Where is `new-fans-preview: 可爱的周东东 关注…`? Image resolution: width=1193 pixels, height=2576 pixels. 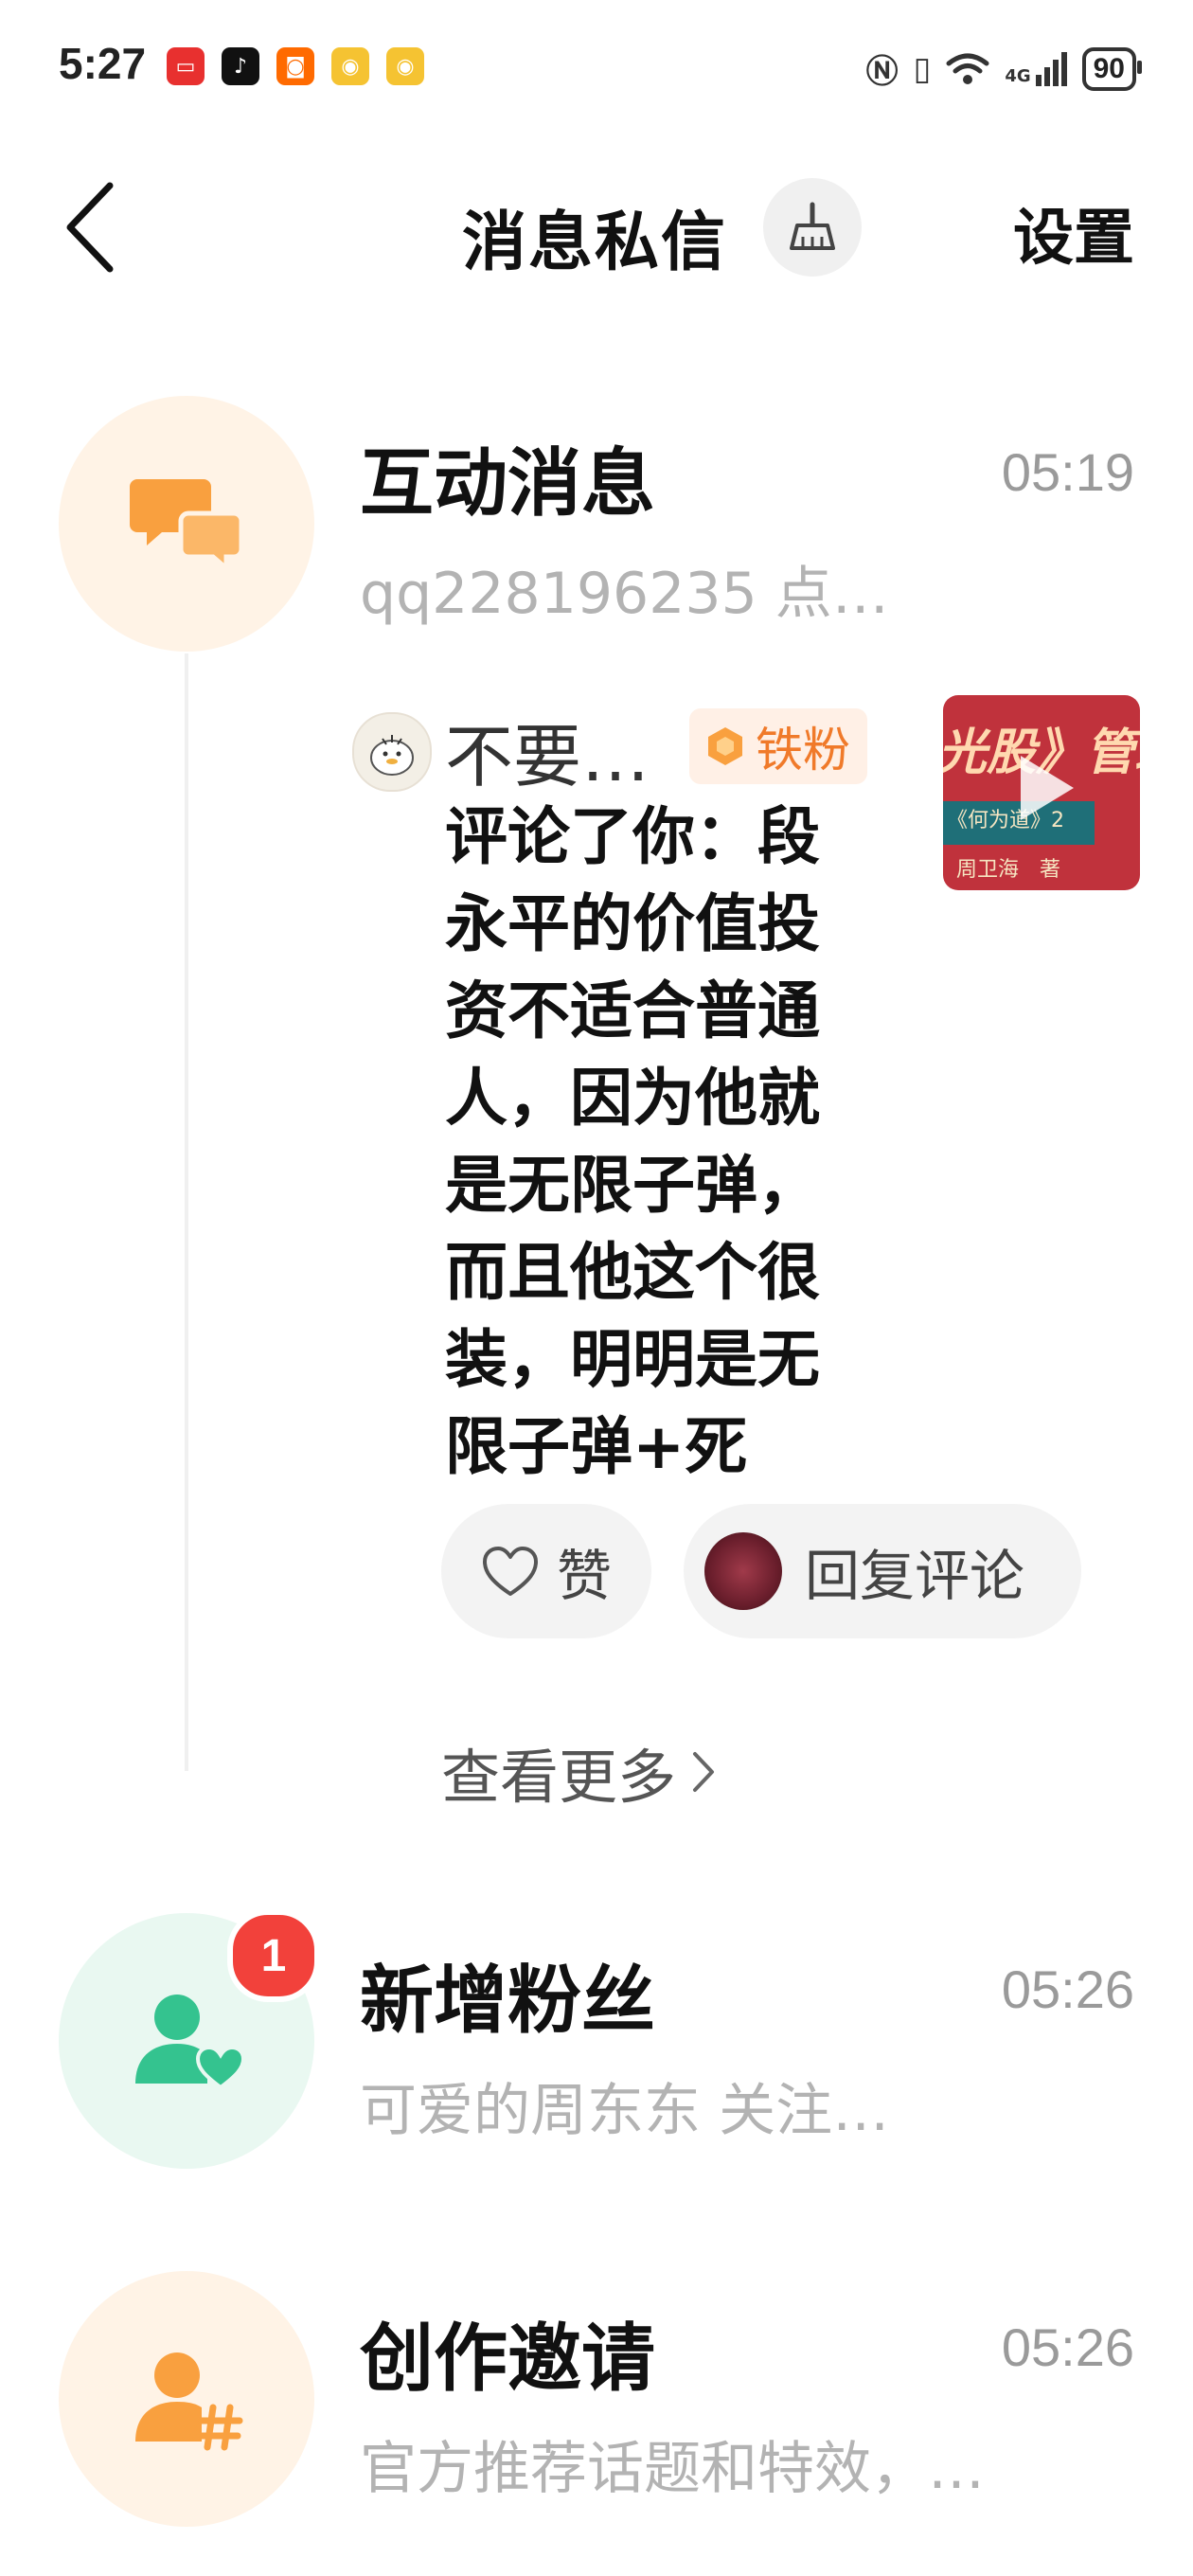
new-fans-preview: 可爱的周东东 关注… is located at coordinates (625, 2111).